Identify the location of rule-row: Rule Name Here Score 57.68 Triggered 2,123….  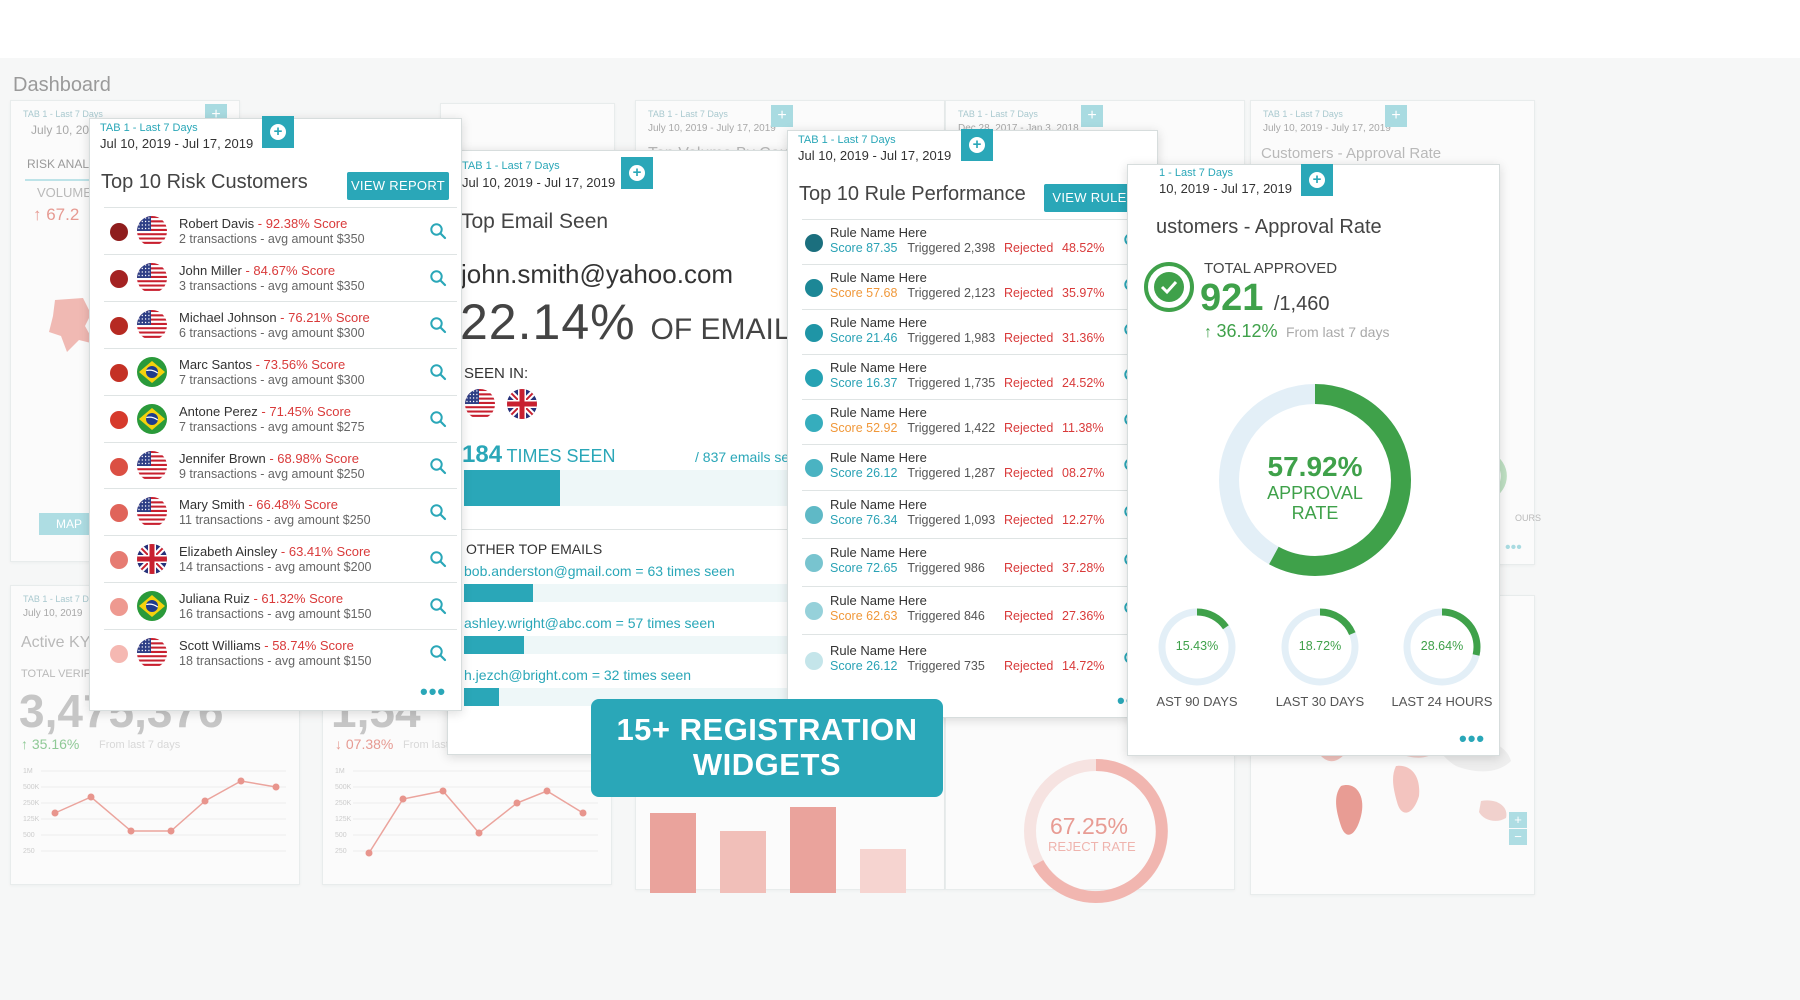
(973, 286).